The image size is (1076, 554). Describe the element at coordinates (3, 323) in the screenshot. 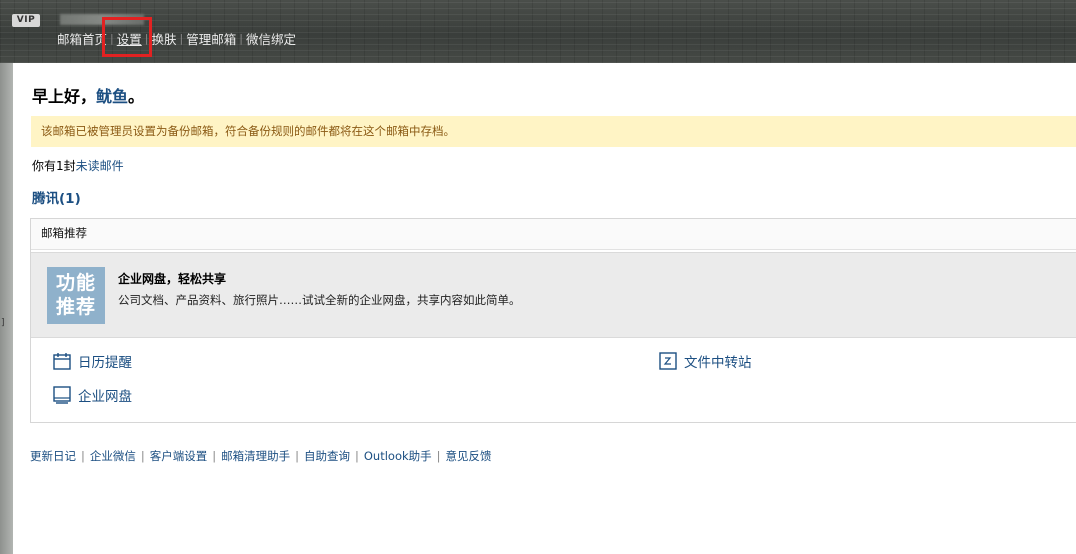

I see `left-edge-bracket: ]` at that location.